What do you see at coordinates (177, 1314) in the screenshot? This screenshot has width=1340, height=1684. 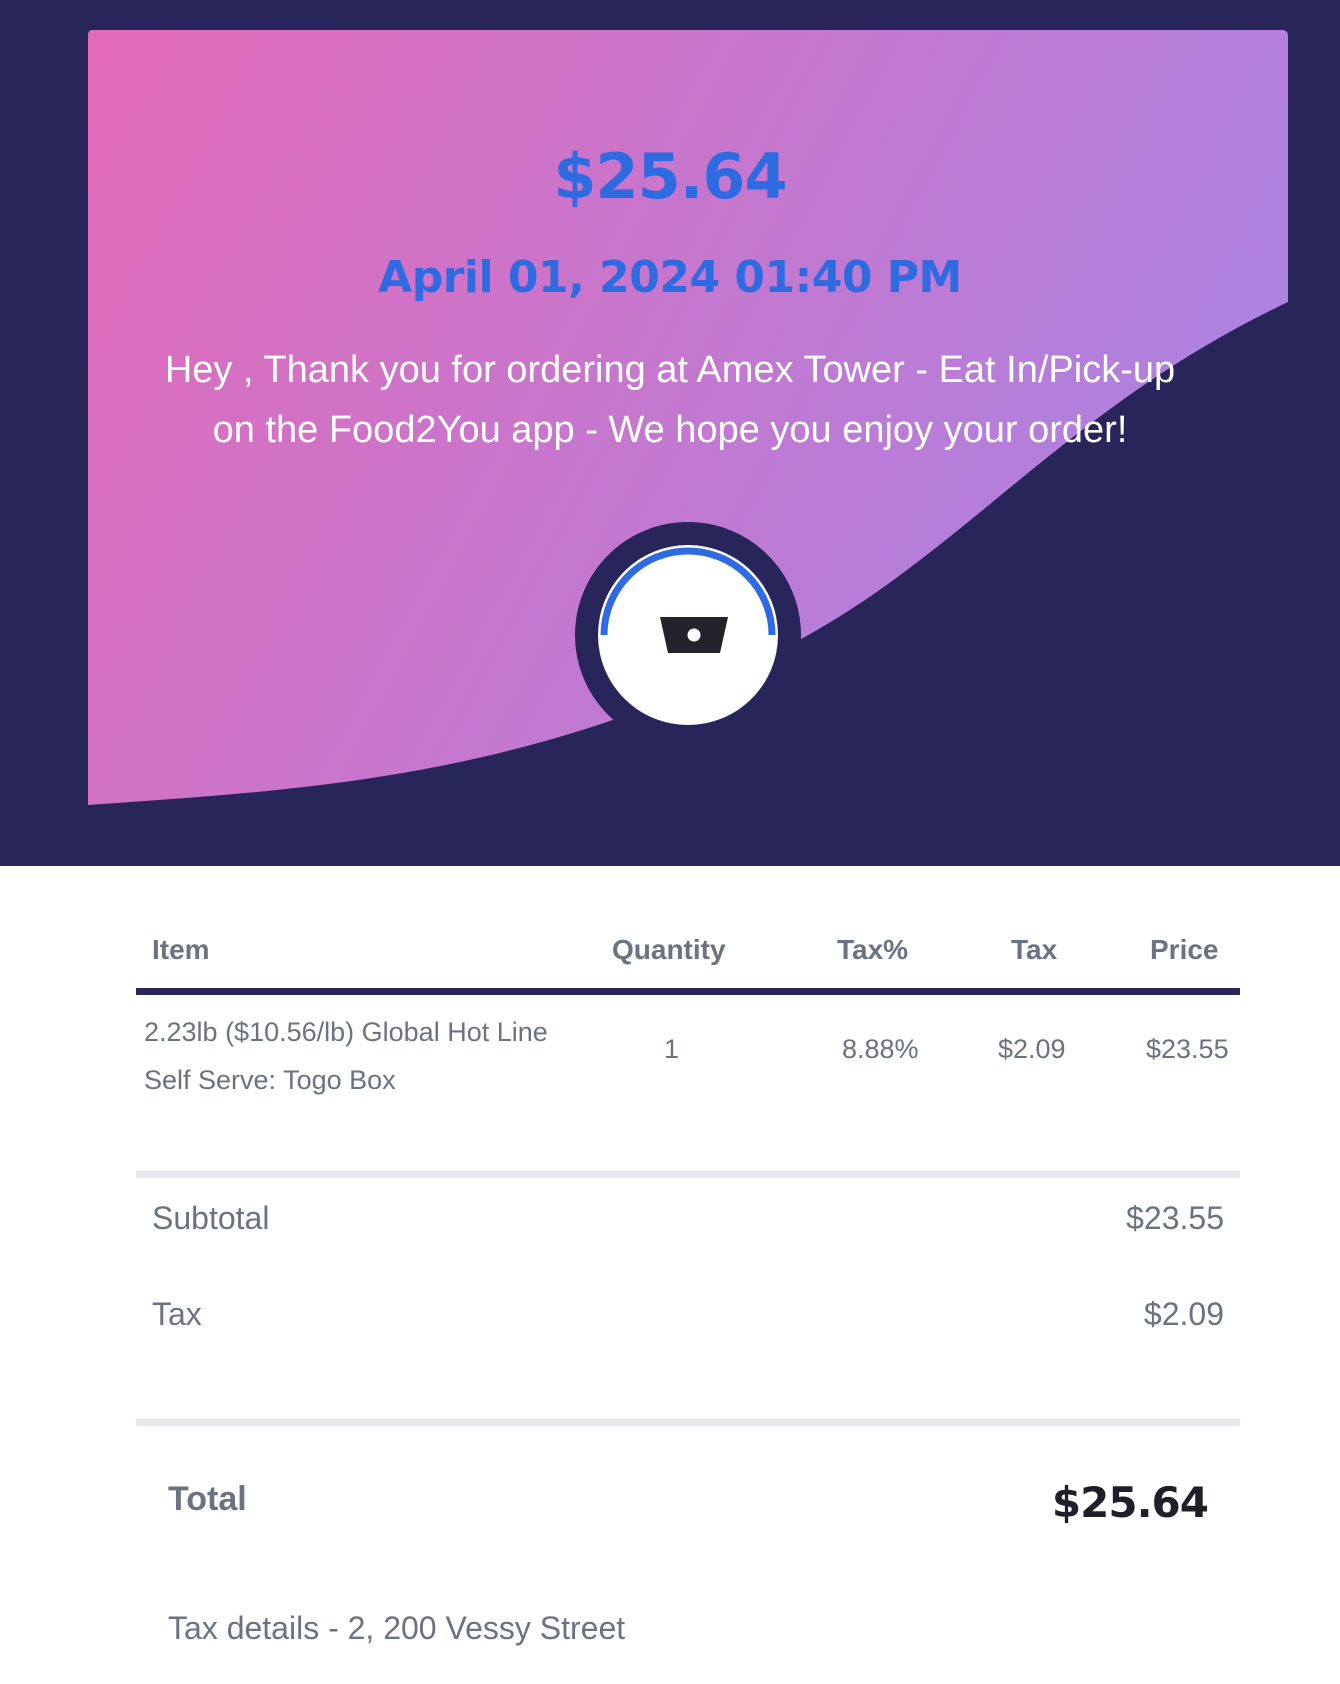 I see `tax-label: Tax` at bounding box center [177, 1314].